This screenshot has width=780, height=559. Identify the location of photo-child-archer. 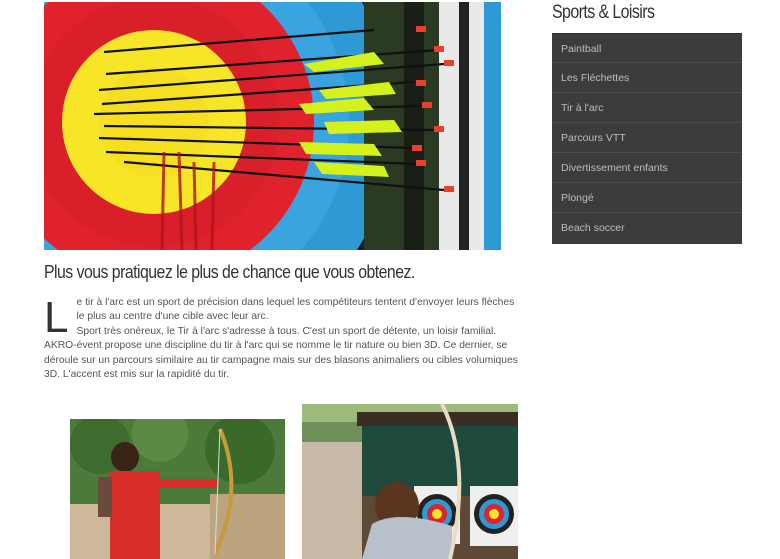
(177, 489).